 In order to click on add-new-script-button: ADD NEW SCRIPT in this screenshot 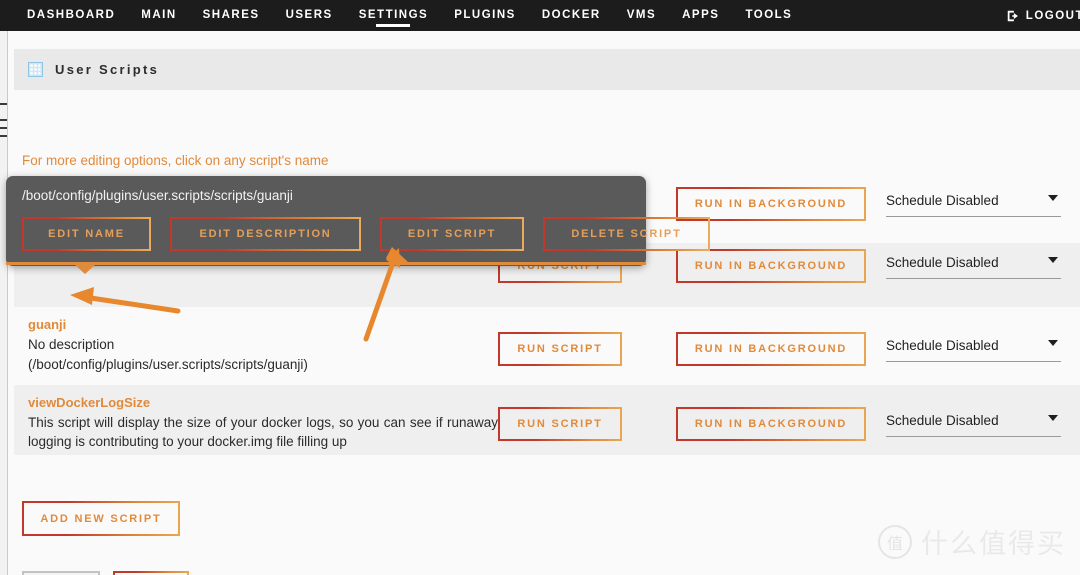, I will do `click(101, 518)`.